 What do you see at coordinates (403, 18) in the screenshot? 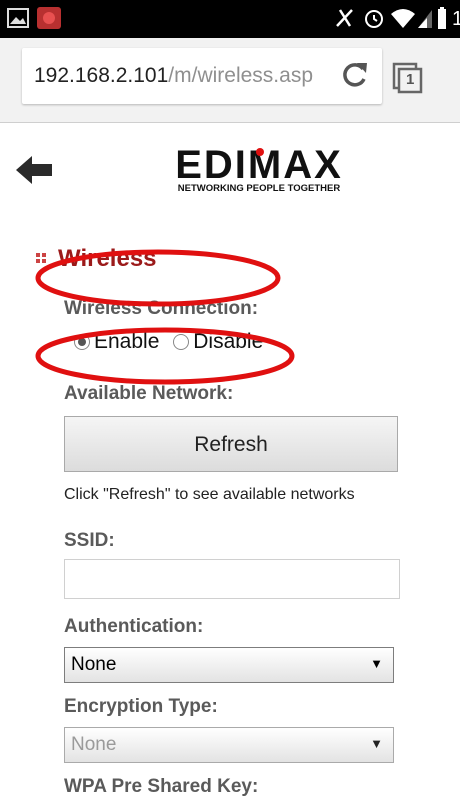
I see `wifi-icon` at bounding box center [403, 18].